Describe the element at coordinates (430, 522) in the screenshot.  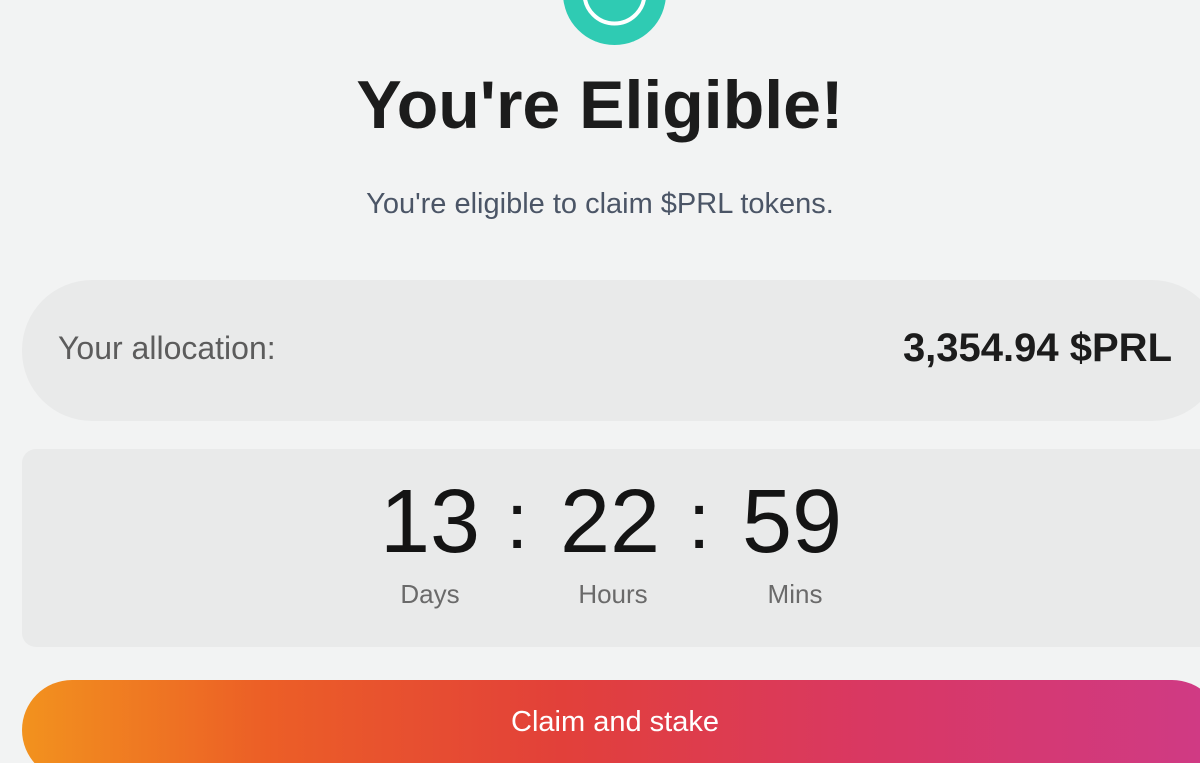
I see `countdown-days: 13` at that location.